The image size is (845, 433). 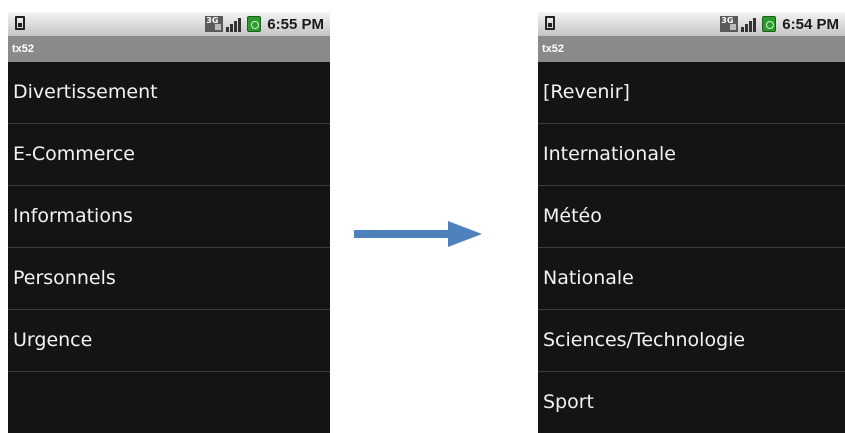 What do you see at coordinates (691, 341) in the screenshot?
I see `list-item-sciences-technologie: Sciences/Technologie` at bounding box center [691, 341].